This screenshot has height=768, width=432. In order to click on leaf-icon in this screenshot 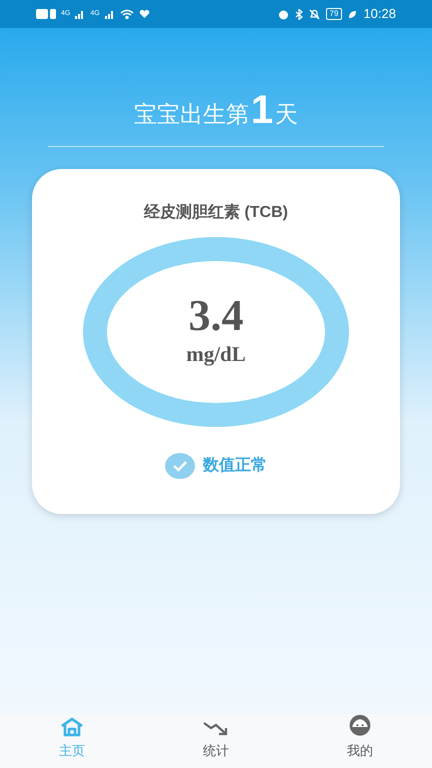, I will do `click(353, 14)`.